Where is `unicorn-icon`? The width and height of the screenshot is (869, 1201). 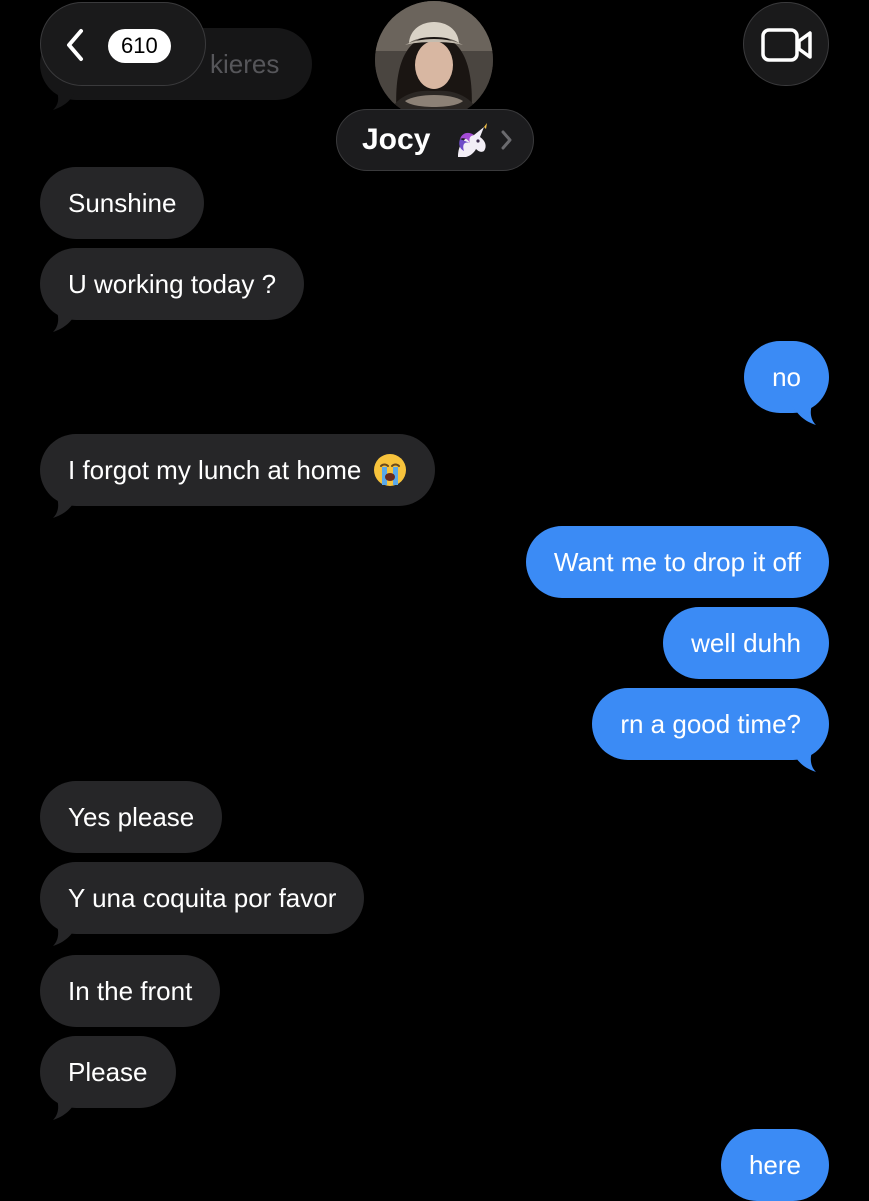 unicorn-icon is located at coordinates (472, 140).